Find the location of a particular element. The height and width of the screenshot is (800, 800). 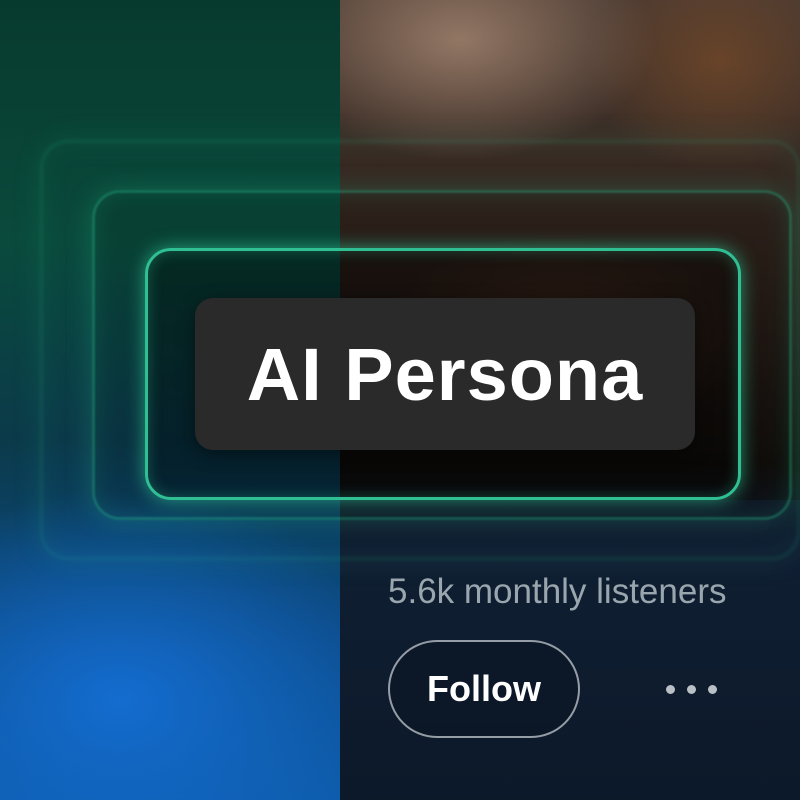

monthly-listeners-count: 5.6k monthly listeners is located at coordinates (557, 591).